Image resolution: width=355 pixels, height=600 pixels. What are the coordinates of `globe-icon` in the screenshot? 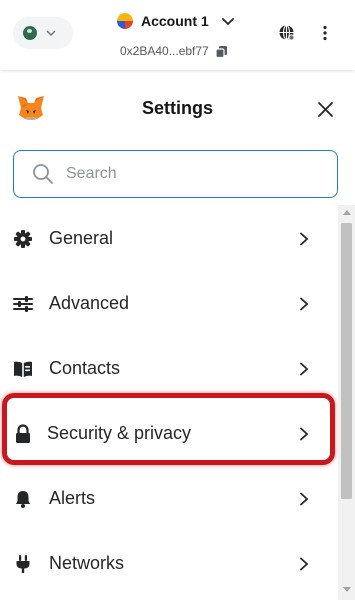 It's located at (286, 32).